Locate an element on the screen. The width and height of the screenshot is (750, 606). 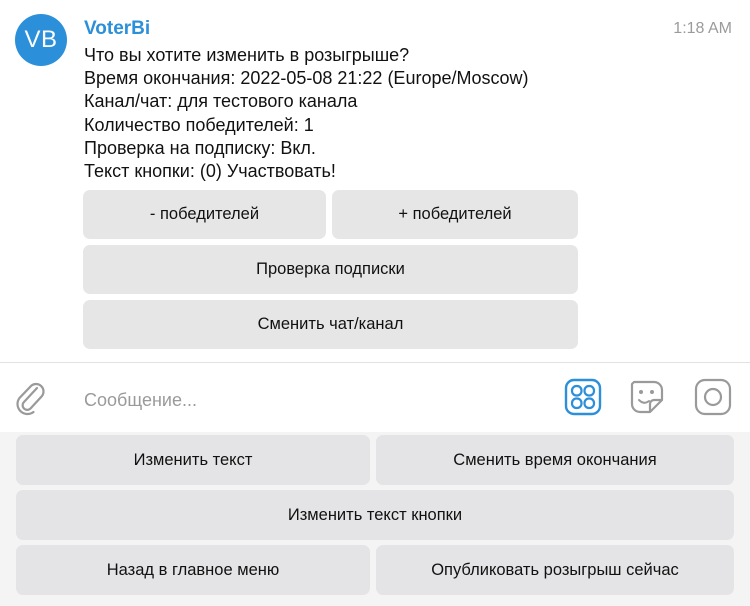
bot-keyboard-icon is located at coordinates (583, 397).